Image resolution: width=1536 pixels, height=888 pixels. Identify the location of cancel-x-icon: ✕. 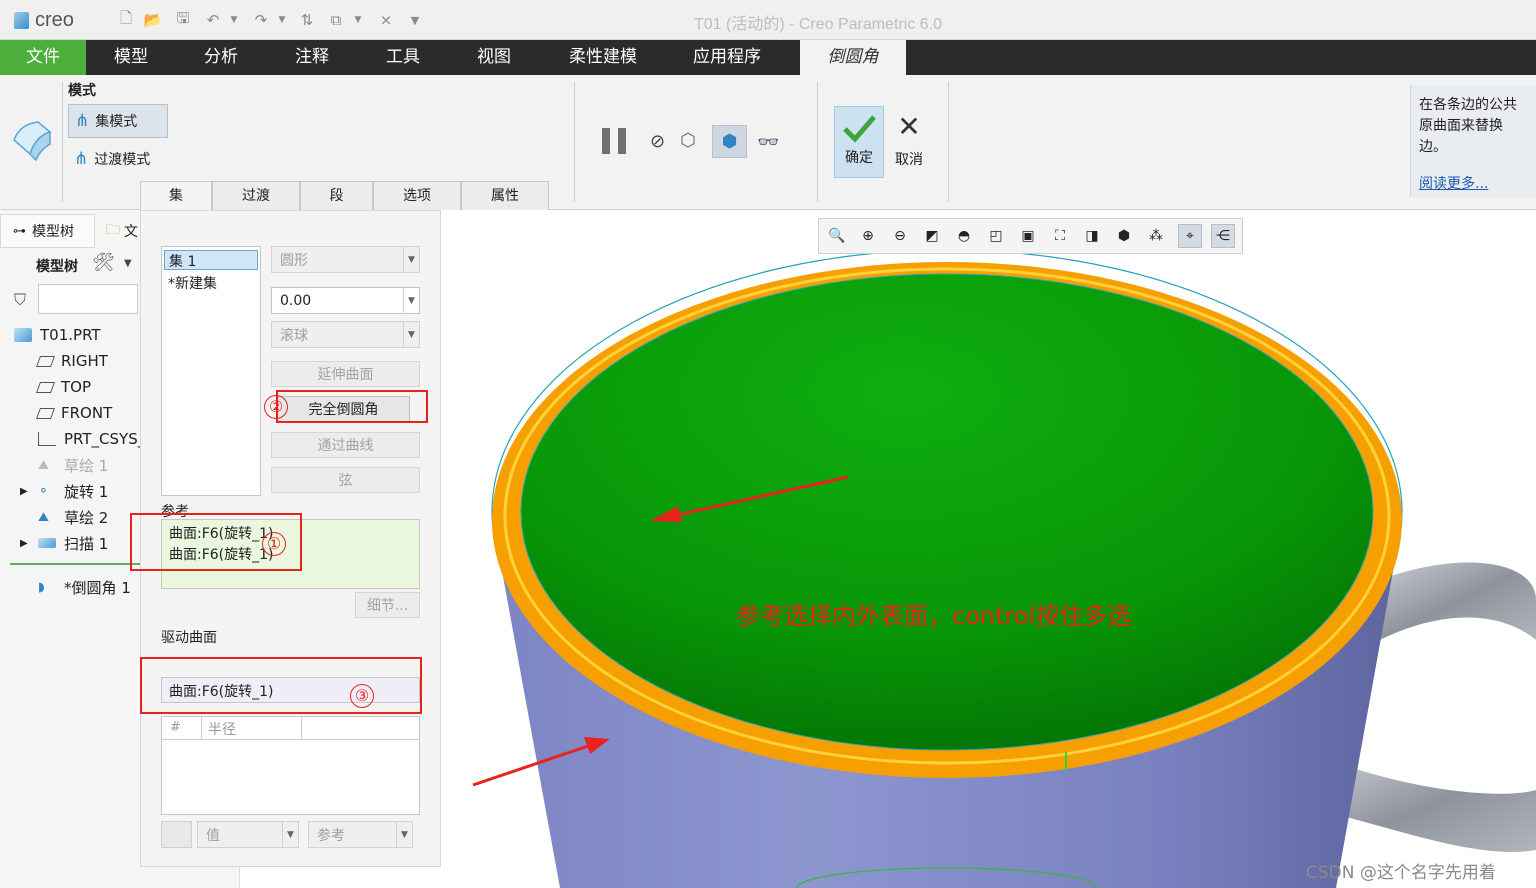
(909, 126).